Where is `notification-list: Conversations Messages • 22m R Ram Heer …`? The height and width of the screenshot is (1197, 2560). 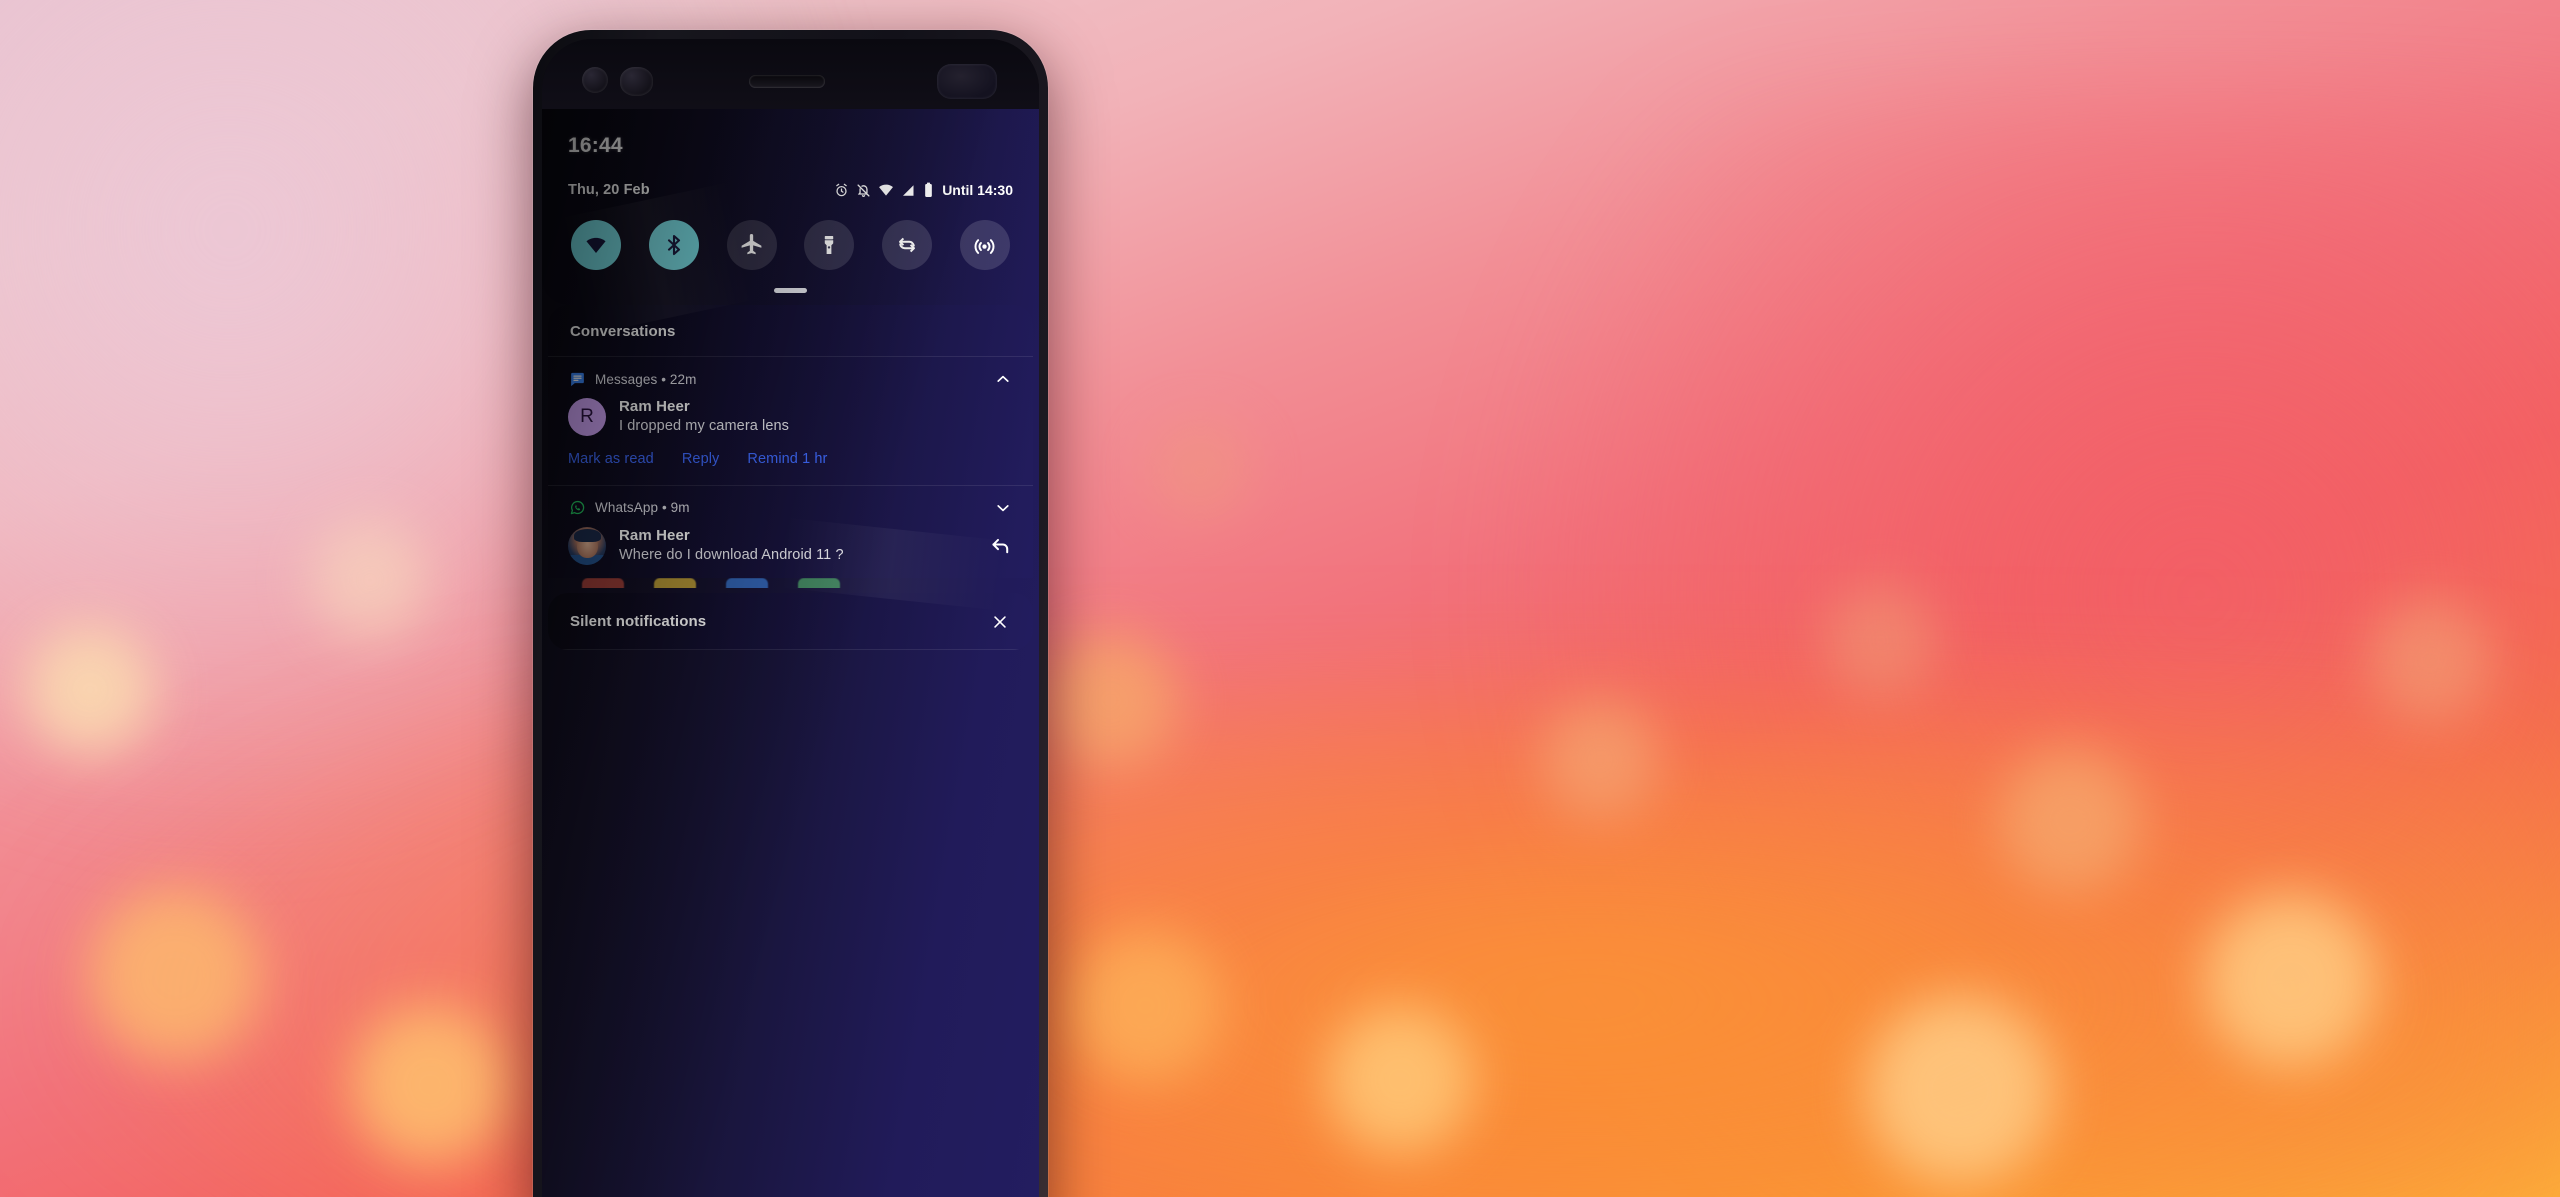 notification-list: Conversations Messages • 22m R Ram Heer … is located at coordinates (790, 477).